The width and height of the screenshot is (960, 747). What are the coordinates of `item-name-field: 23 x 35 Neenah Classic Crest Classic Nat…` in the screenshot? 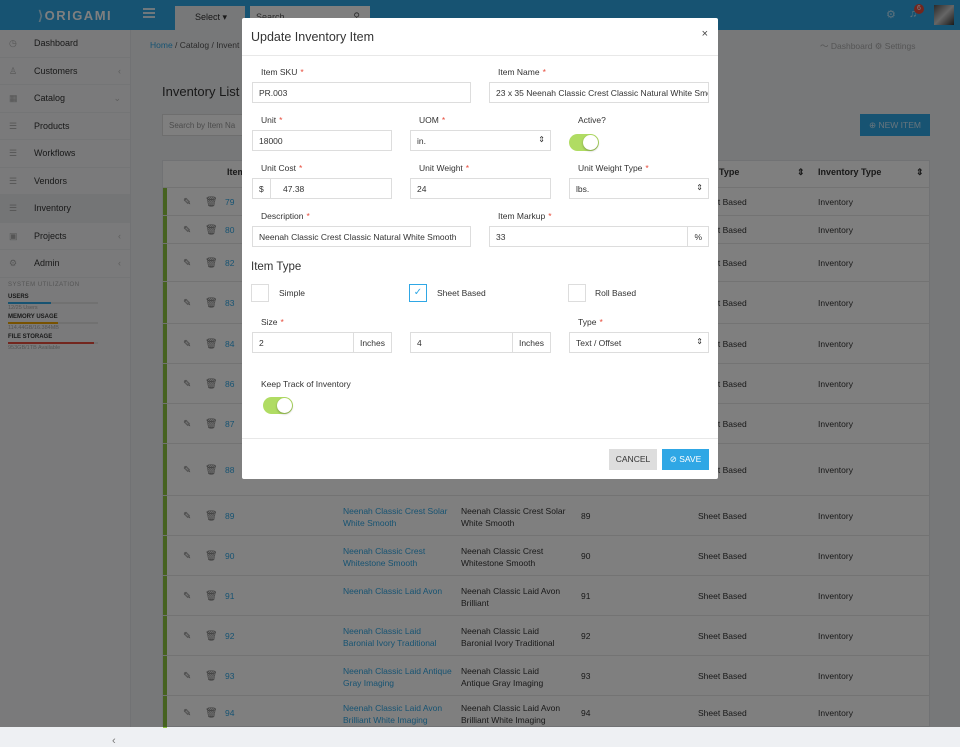 It's located at (599, 92).